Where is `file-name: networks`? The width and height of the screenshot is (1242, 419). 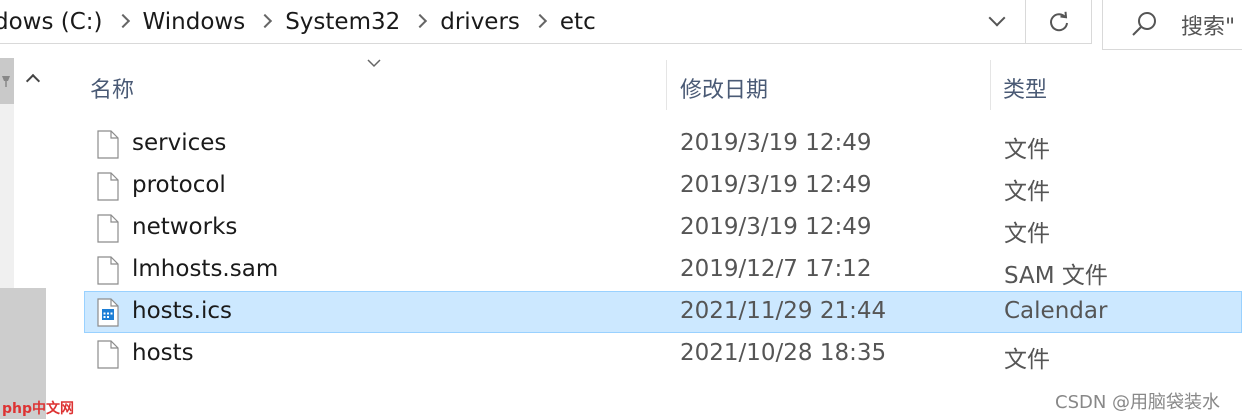
file-name: networks is located at coordinates (185, 227).